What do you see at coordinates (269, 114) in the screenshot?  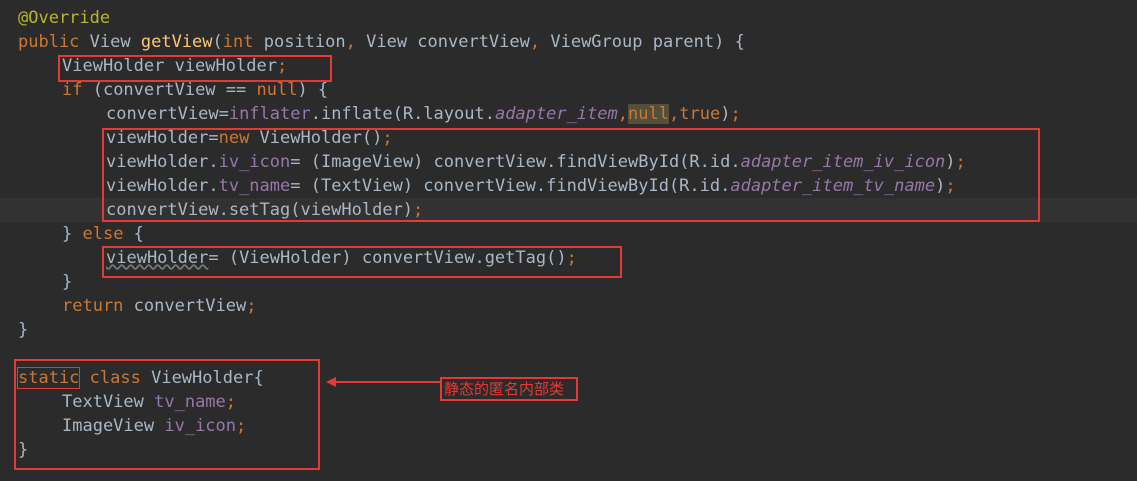 I see `field-inflater: inflater` at bounding box center [269, 114].